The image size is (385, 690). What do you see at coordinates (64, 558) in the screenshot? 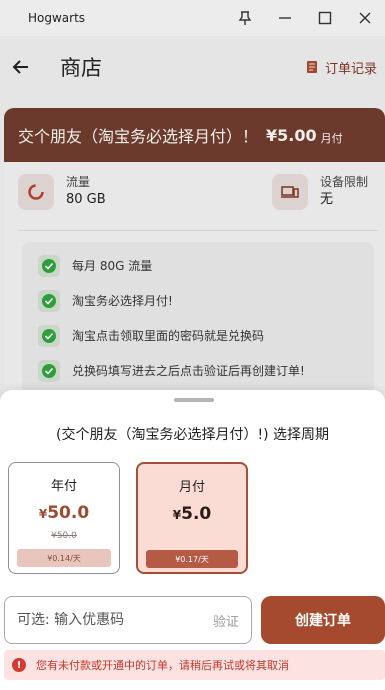
I see `per-day-badge: ¥0.14/天` at bounding box center [64, 558].